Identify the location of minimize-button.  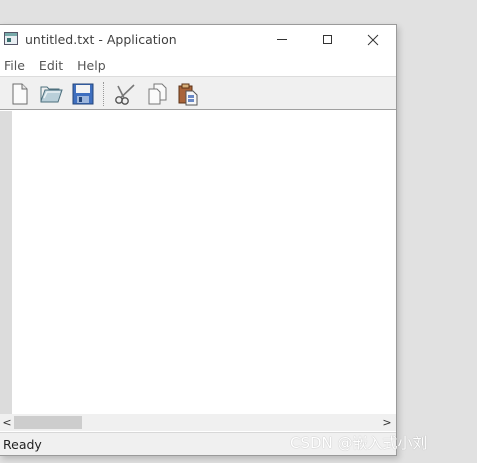
(282, 39).